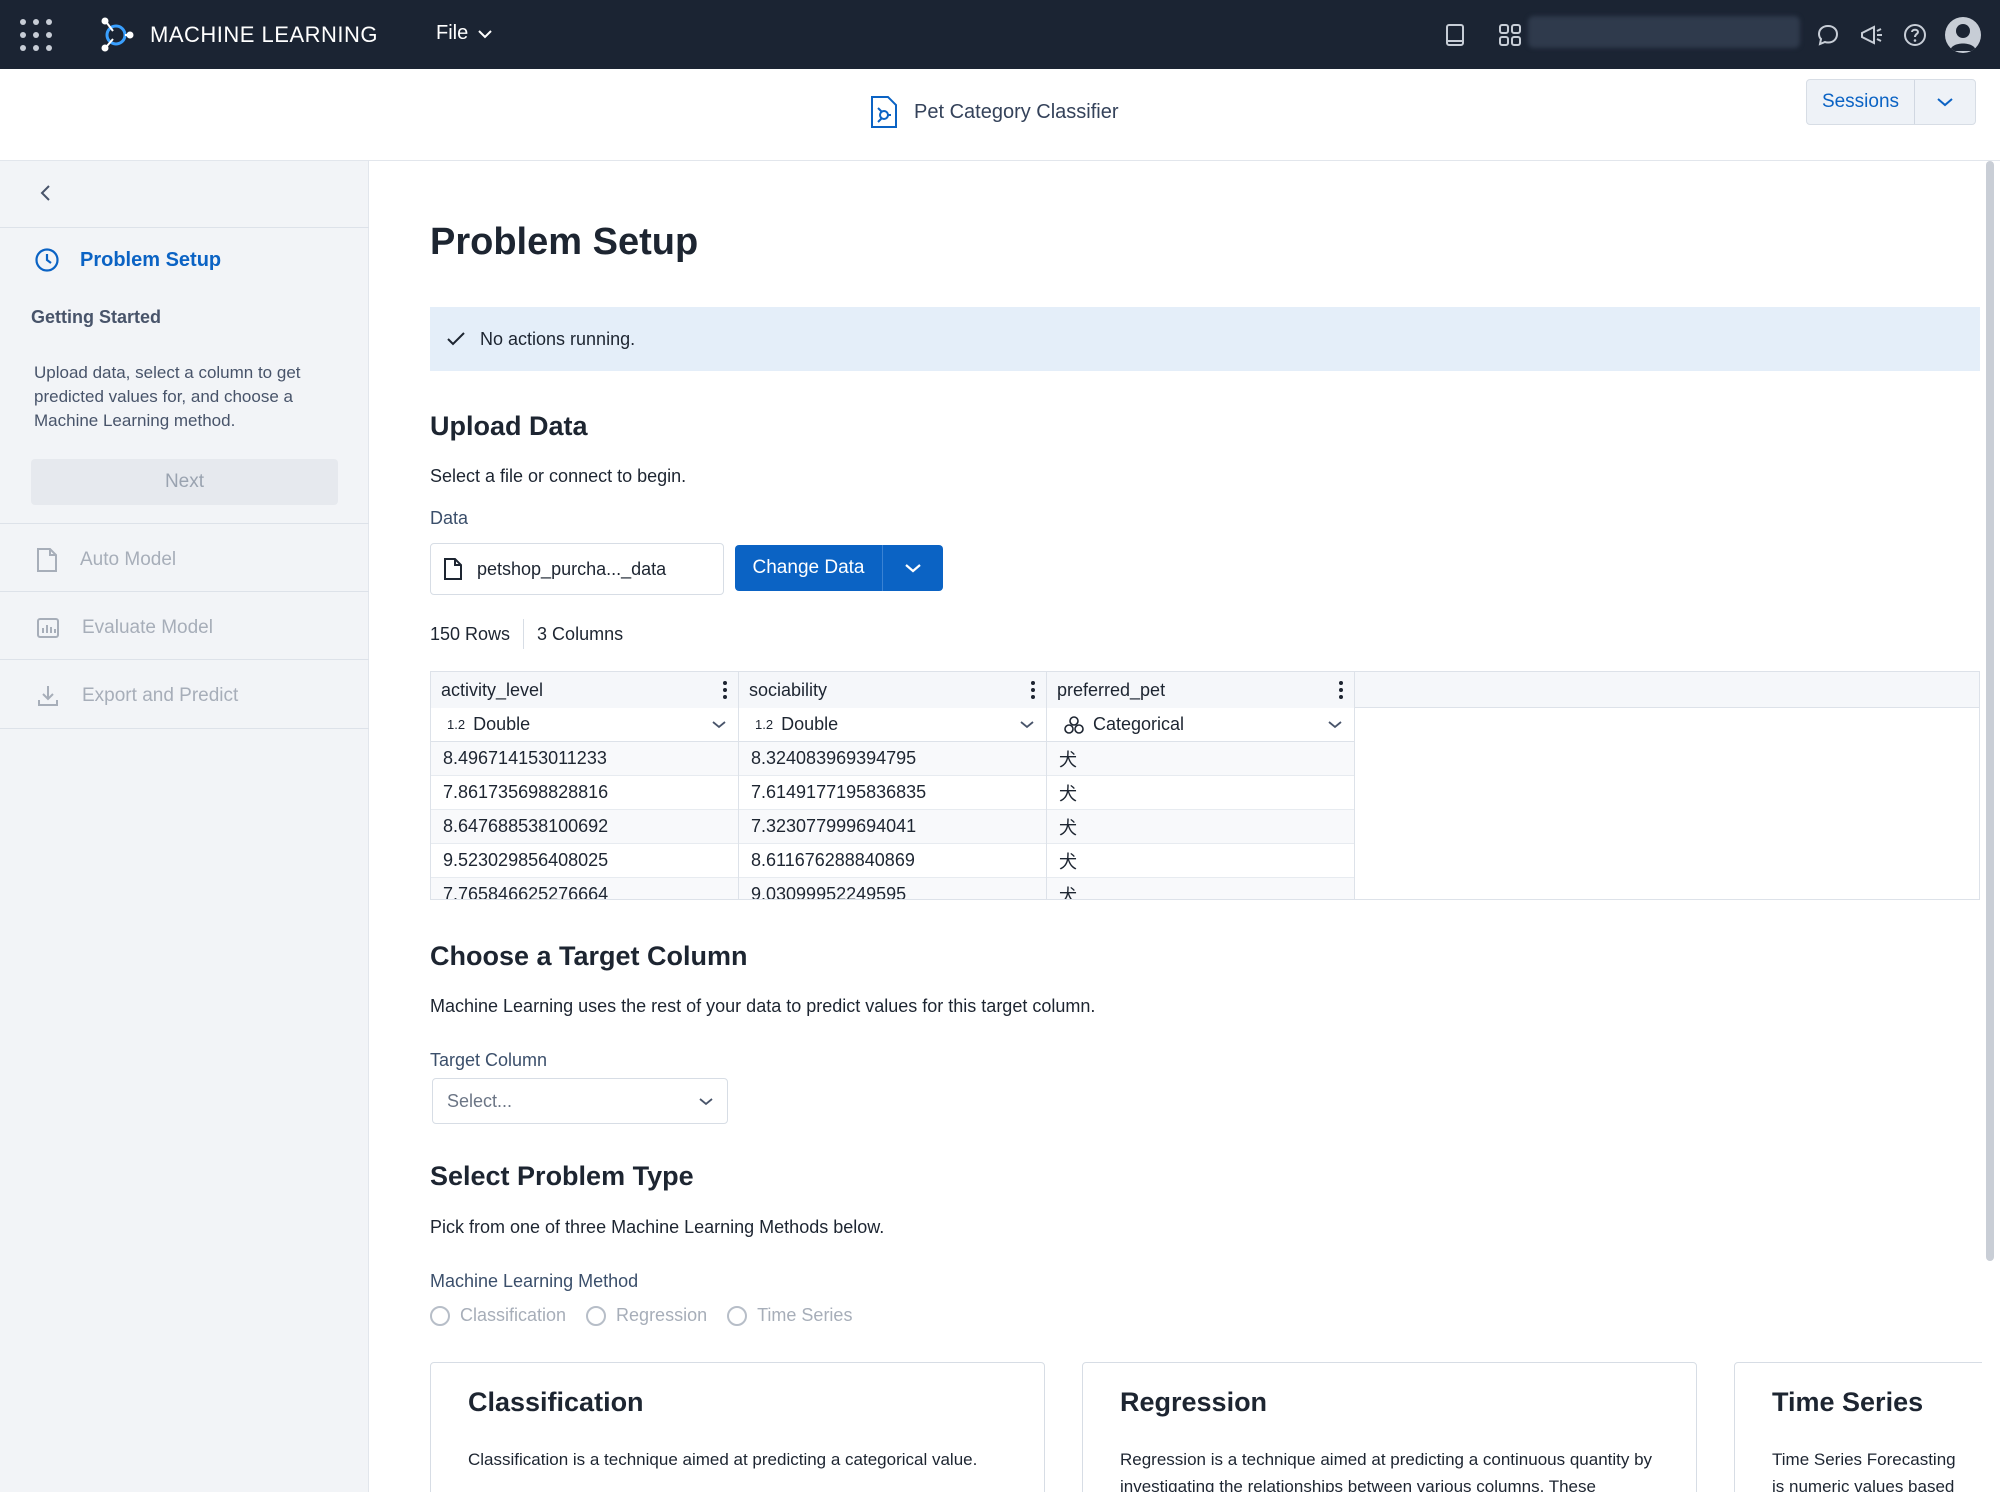 The width and height of the screenshot is (2000, 1492). Describe the element at coordinates (106, 560) in the screenshot. I see `sidebar-step-auto-model: Auto Model` at that location.